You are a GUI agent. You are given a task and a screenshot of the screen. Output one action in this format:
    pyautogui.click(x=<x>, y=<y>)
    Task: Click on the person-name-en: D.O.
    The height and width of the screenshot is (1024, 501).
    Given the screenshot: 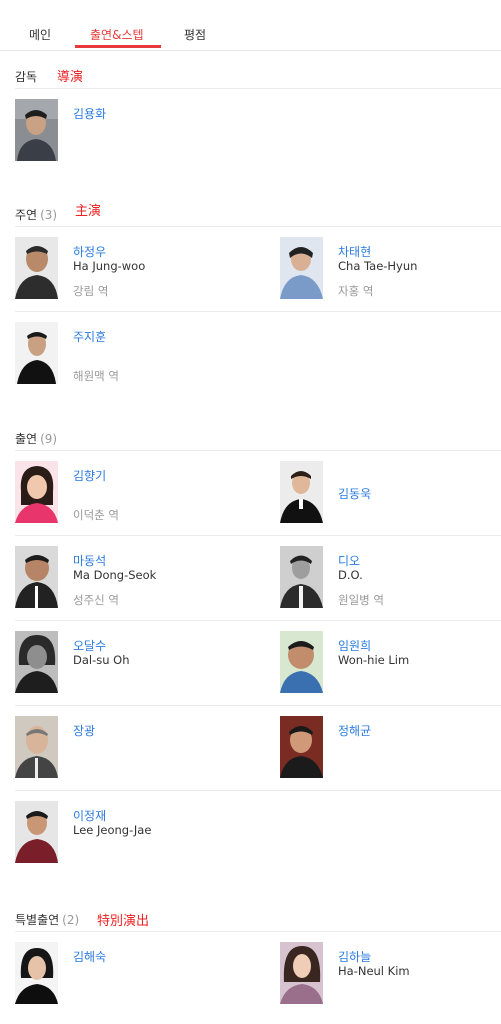 What is the action you would take?
    pyautogui.click(x=350, y=575)
    